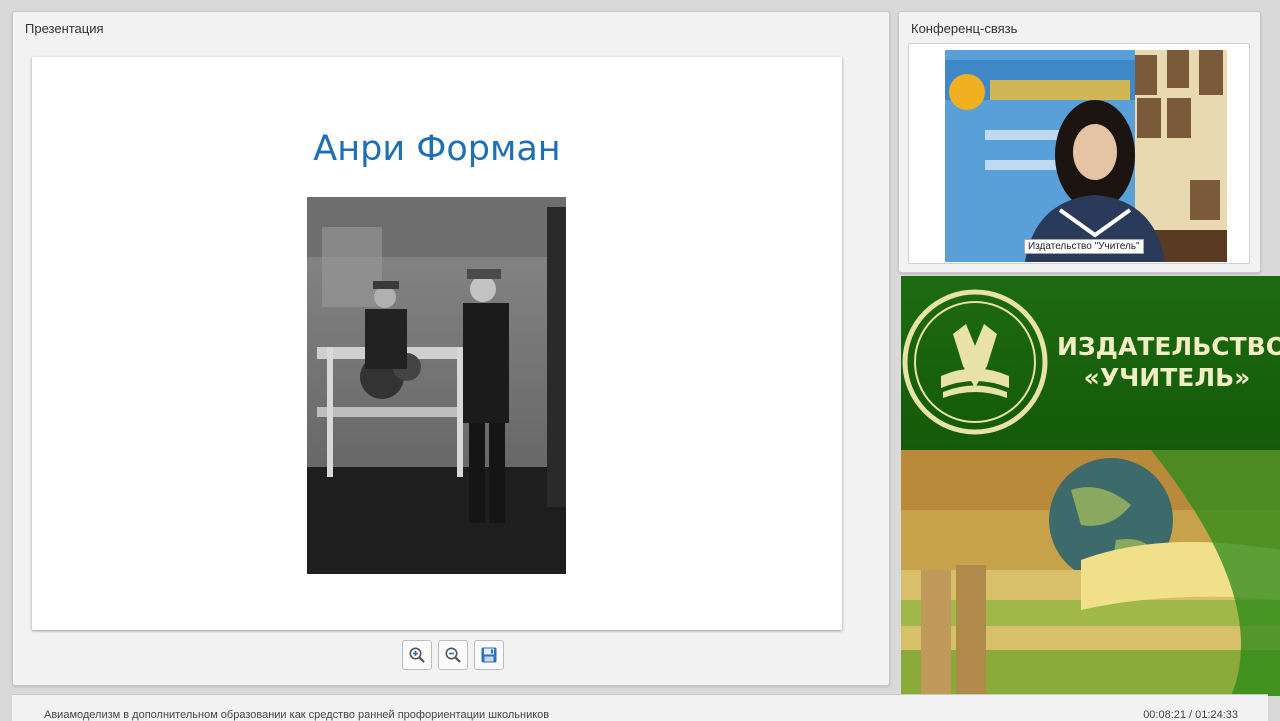  Describe the element at coordinates (964, 28) in the screenshot. I see `conference-panel-title: Конференц-связь` at that location.